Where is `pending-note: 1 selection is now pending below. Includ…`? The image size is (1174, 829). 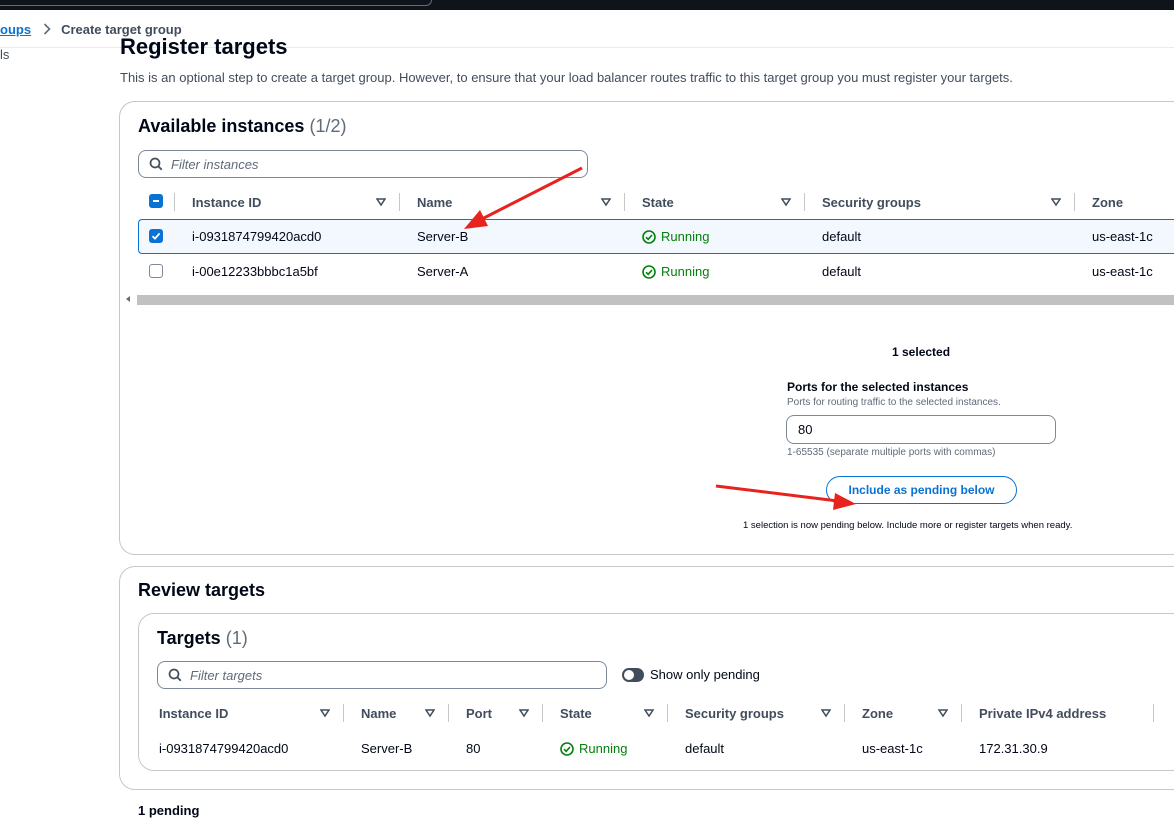
pending-note: 1 selection is now pending below. Includ… is located at coordinates (908, 525).